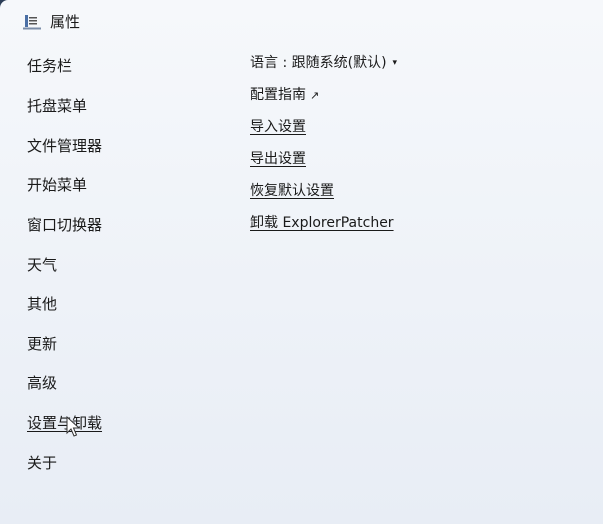 This screenshot has width=603, height=524. What do you see at coordinates (49, 66) in the screenshot?
I see `sidebar-item-taskbar: 任务栏` at bounding box center [49, 66].